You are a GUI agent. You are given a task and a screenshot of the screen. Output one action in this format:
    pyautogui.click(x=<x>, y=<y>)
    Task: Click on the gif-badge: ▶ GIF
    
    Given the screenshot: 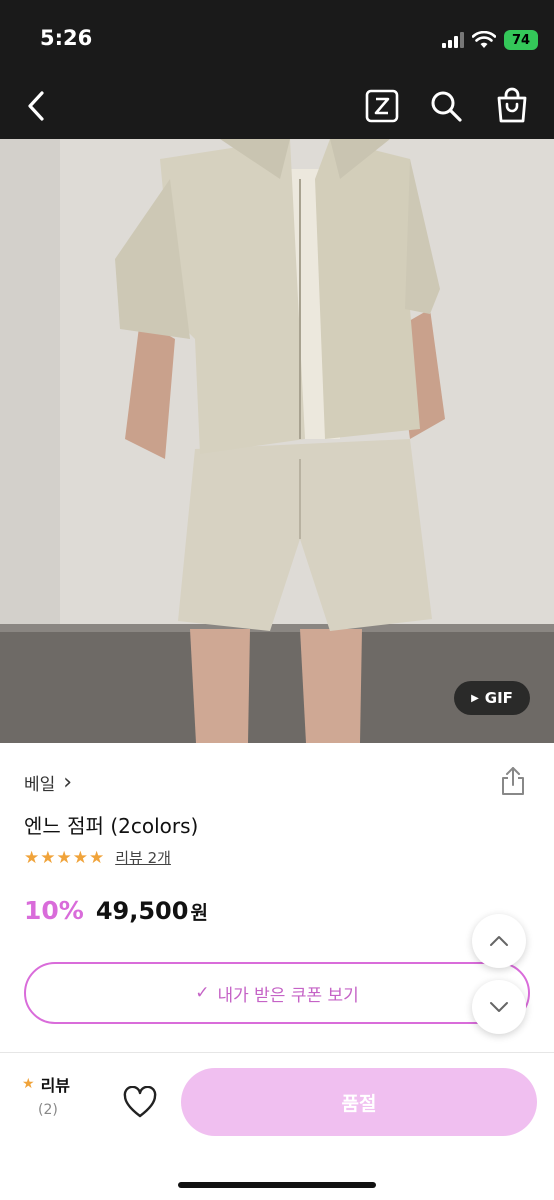 What is the action you would take?
    pyautogui.click(x=492, y=698)
    